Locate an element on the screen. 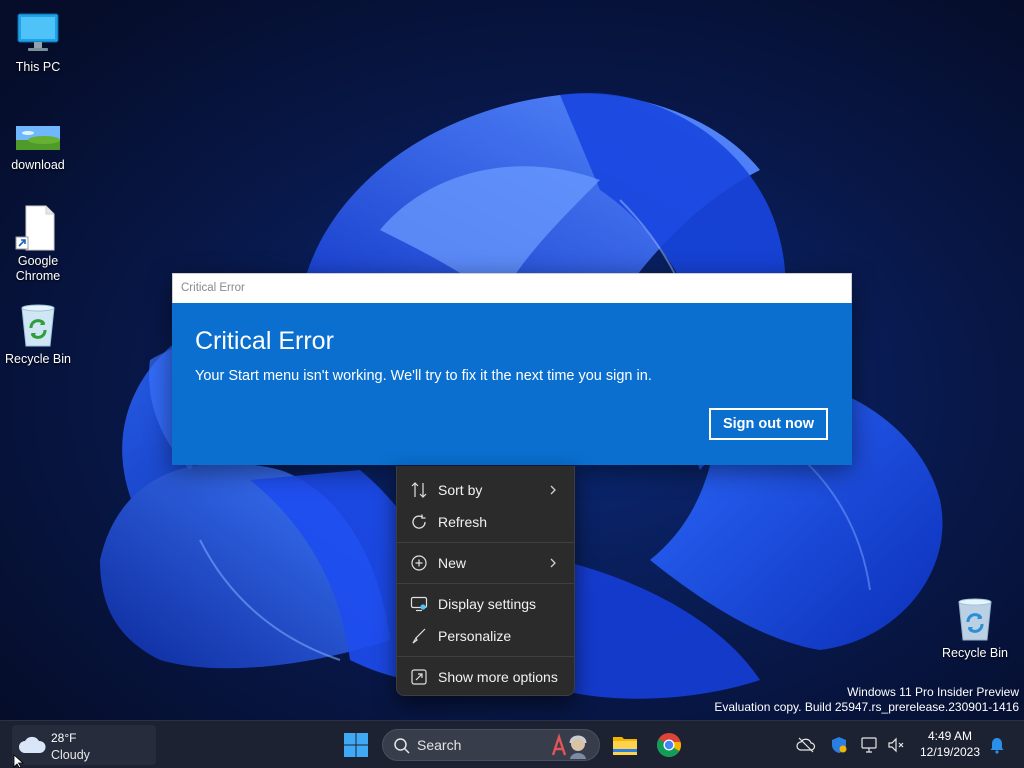  dialog-heading: Critical Error is located at coordinates (264, 341).